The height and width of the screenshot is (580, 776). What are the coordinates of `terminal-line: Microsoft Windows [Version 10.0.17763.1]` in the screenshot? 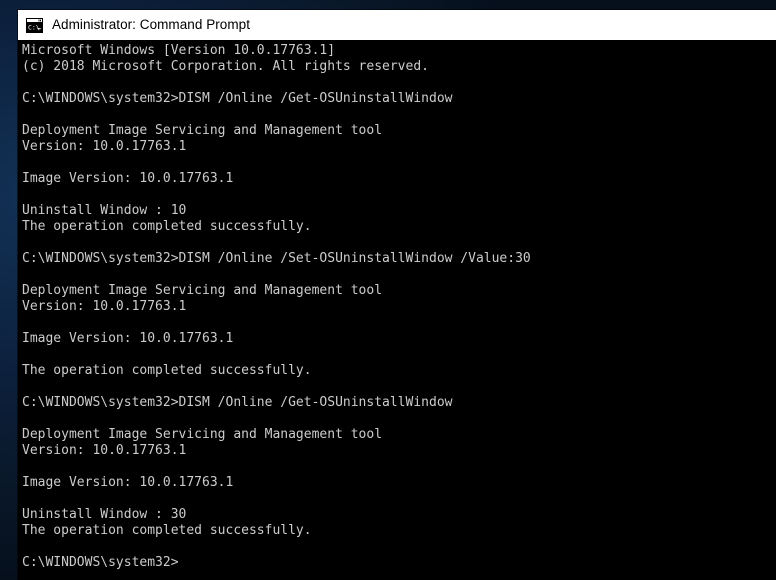 It's located at (179, 50).